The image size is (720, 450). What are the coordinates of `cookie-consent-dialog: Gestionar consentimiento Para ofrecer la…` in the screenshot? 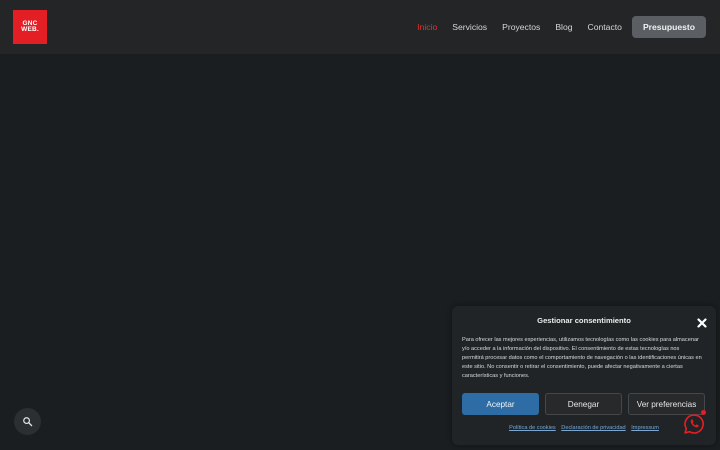 It's located at (584, 375).